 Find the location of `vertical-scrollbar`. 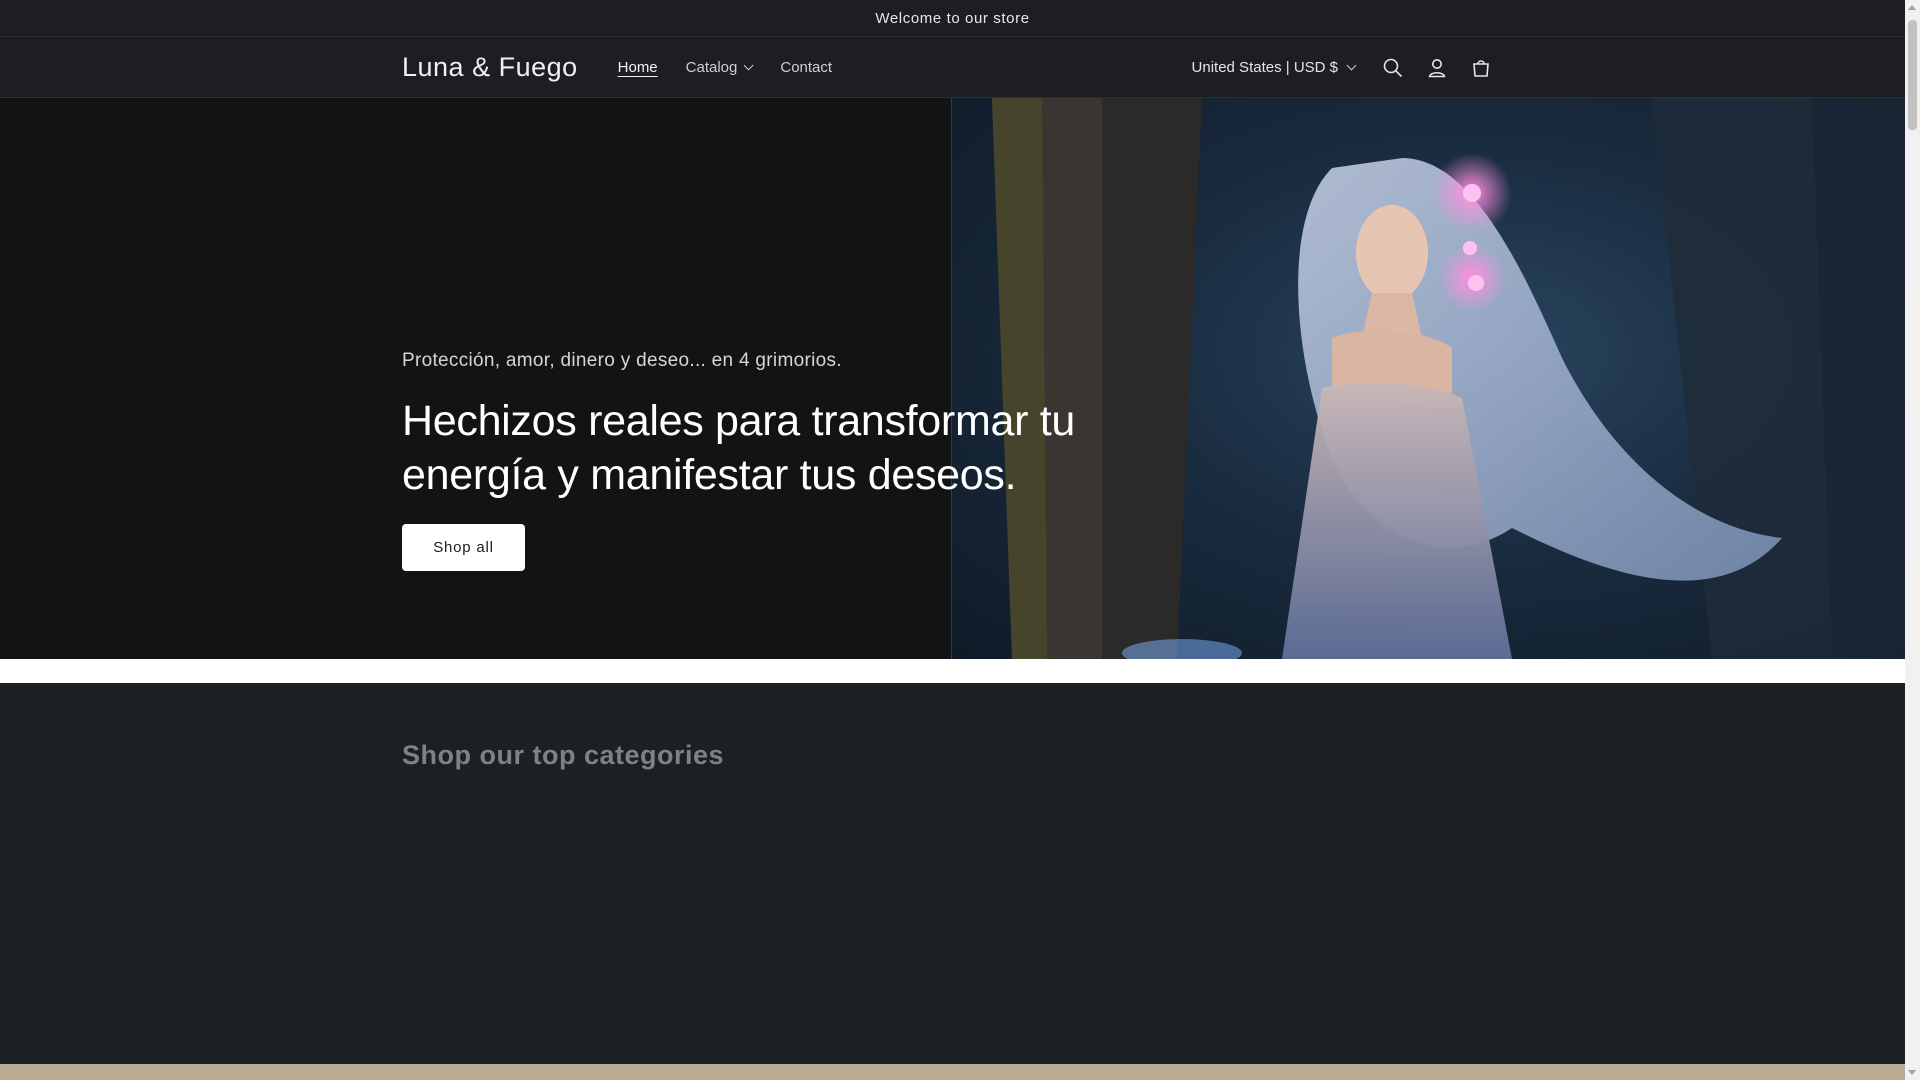

vertical-scrollbar is located at coordinates (1912, 540).